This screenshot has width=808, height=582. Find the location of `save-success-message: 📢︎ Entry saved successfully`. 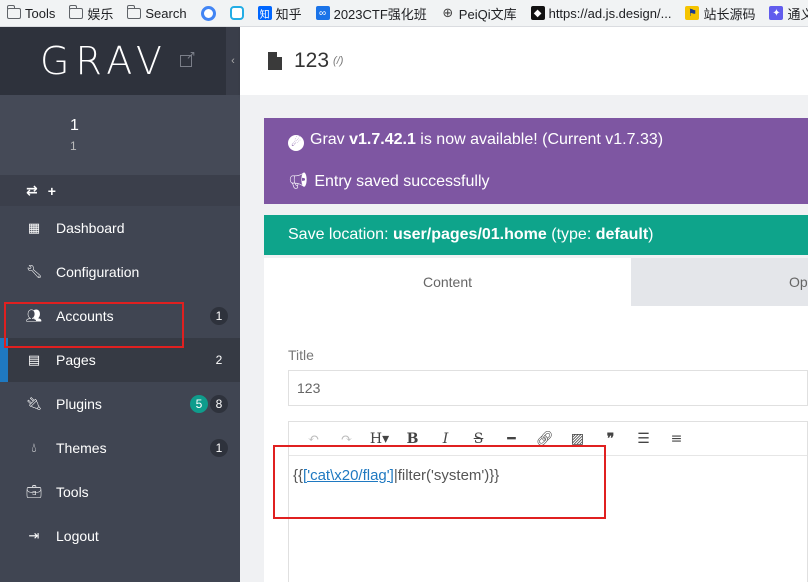

save-success-message: 📢︎ Entry saved successfully is located at coordinates (389, 181).